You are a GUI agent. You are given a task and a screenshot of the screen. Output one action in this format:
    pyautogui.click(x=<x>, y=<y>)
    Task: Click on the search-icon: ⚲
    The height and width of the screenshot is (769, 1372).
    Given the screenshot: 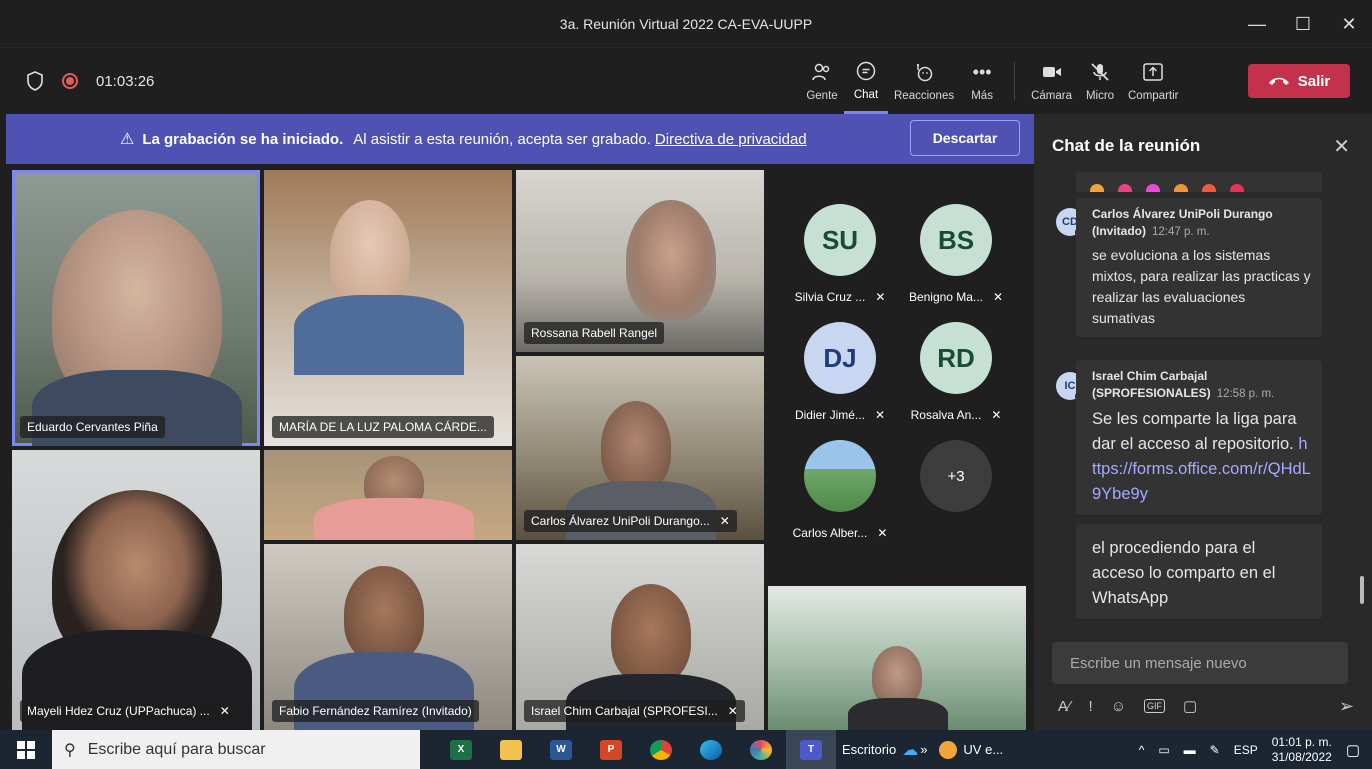 What is the action you would take?
    pyautogui.click(x=70, y=750)
    